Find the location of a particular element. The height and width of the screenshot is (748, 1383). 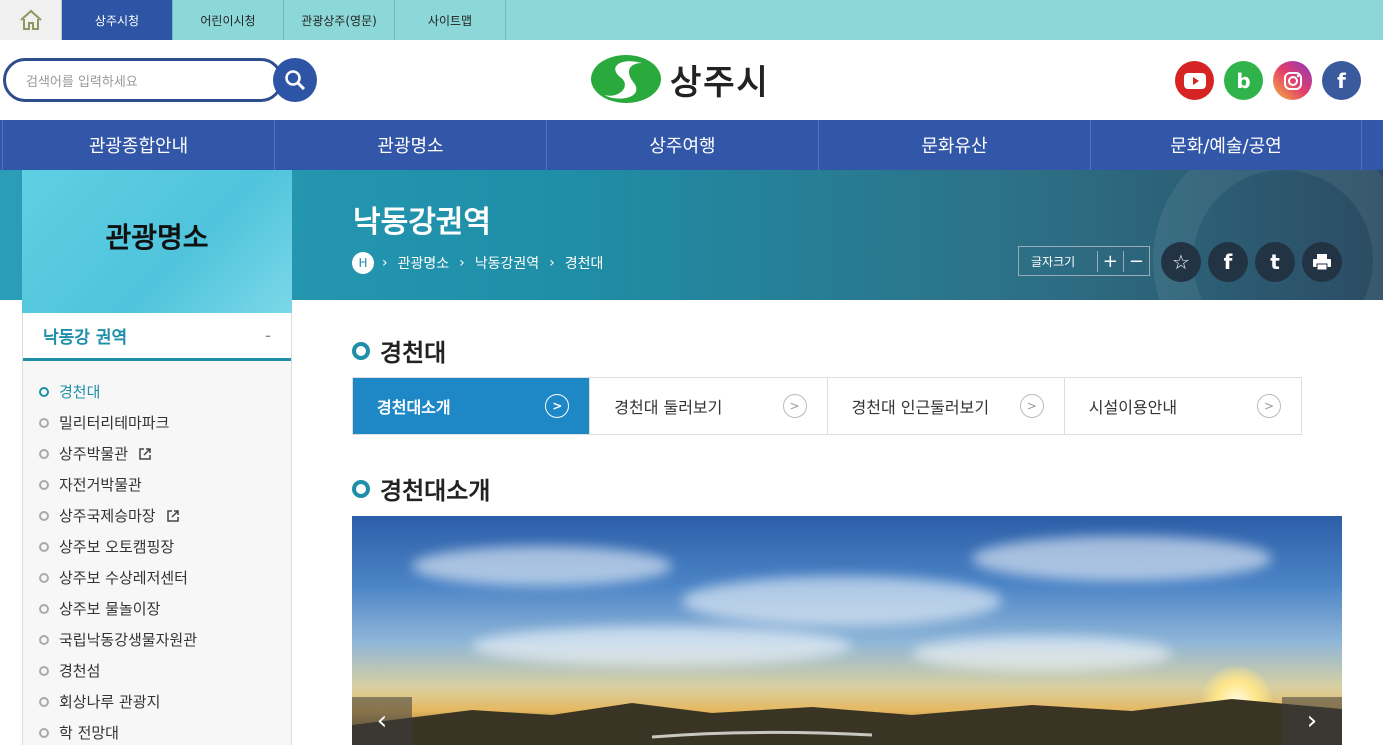

nav-sangju-travel: 상주여행 is located at coordinates (682, 145).